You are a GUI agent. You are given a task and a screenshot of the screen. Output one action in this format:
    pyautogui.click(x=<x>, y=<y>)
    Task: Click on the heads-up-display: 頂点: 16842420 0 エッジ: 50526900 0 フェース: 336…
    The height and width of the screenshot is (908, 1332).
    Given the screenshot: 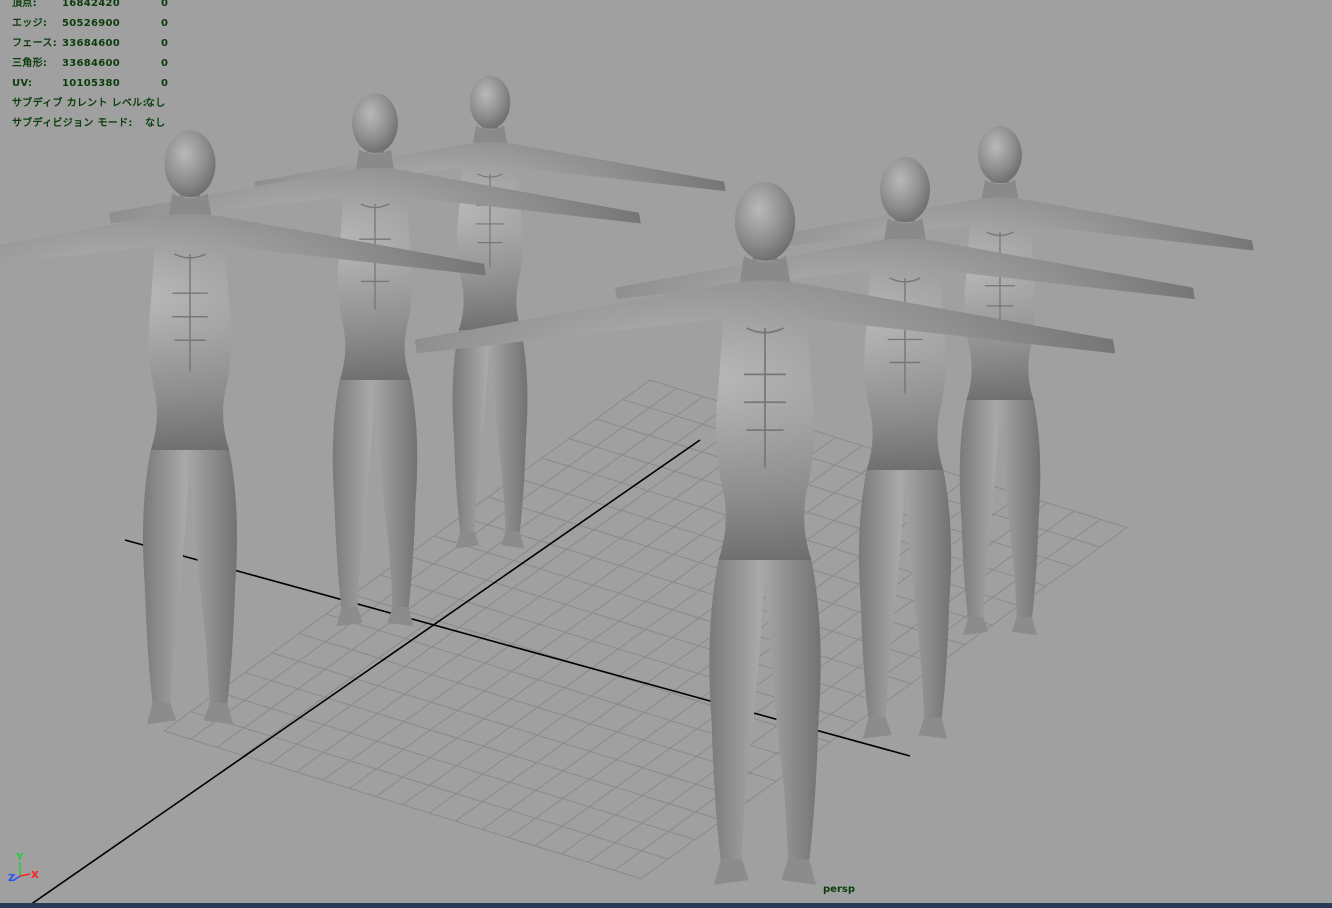 What is the action you would take?
    pyautogui.click(x=90, y=70)
    